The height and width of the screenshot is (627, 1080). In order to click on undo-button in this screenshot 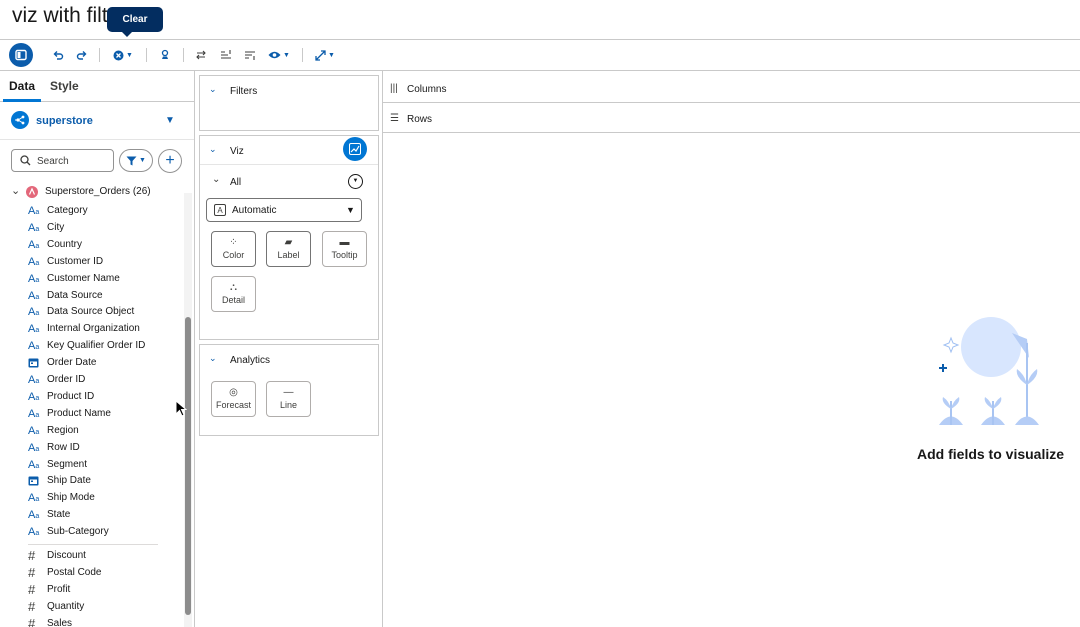, I will do `click(58, 55)`.